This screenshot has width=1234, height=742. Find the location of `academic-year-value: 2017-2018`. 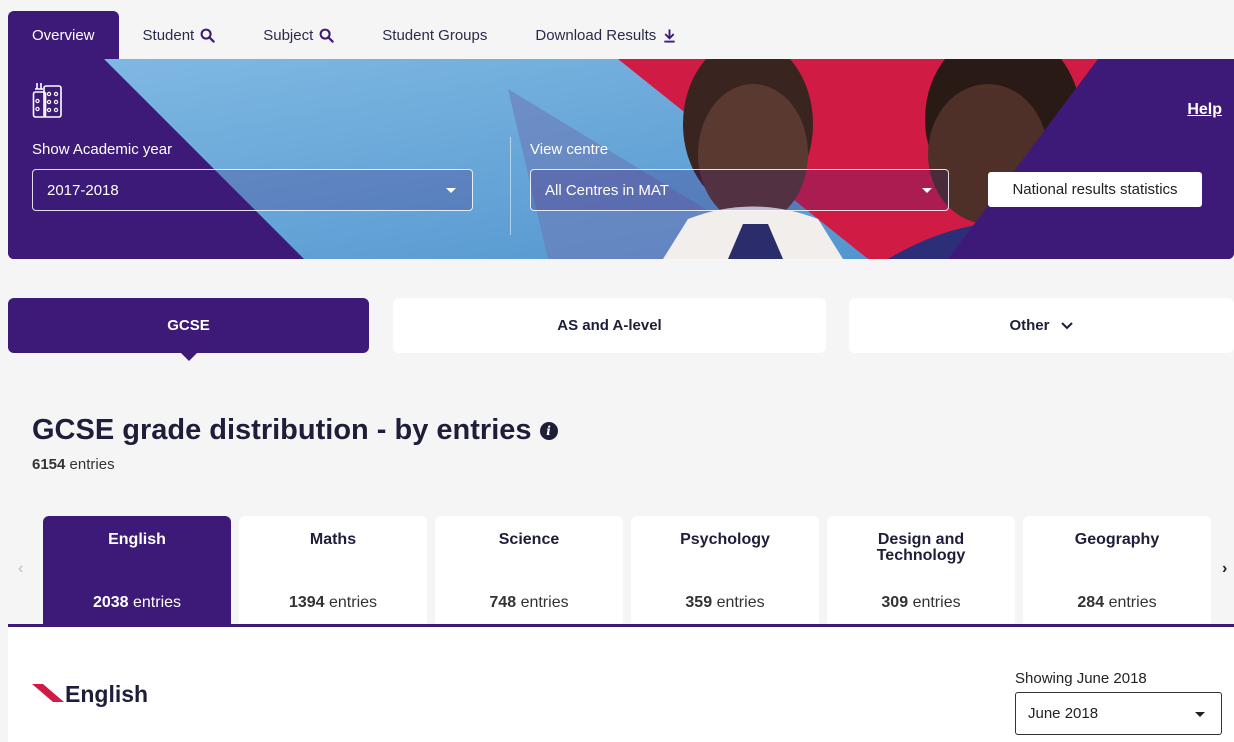

academic-year-value: 2017-2018 is located at coordinates (83, 190).